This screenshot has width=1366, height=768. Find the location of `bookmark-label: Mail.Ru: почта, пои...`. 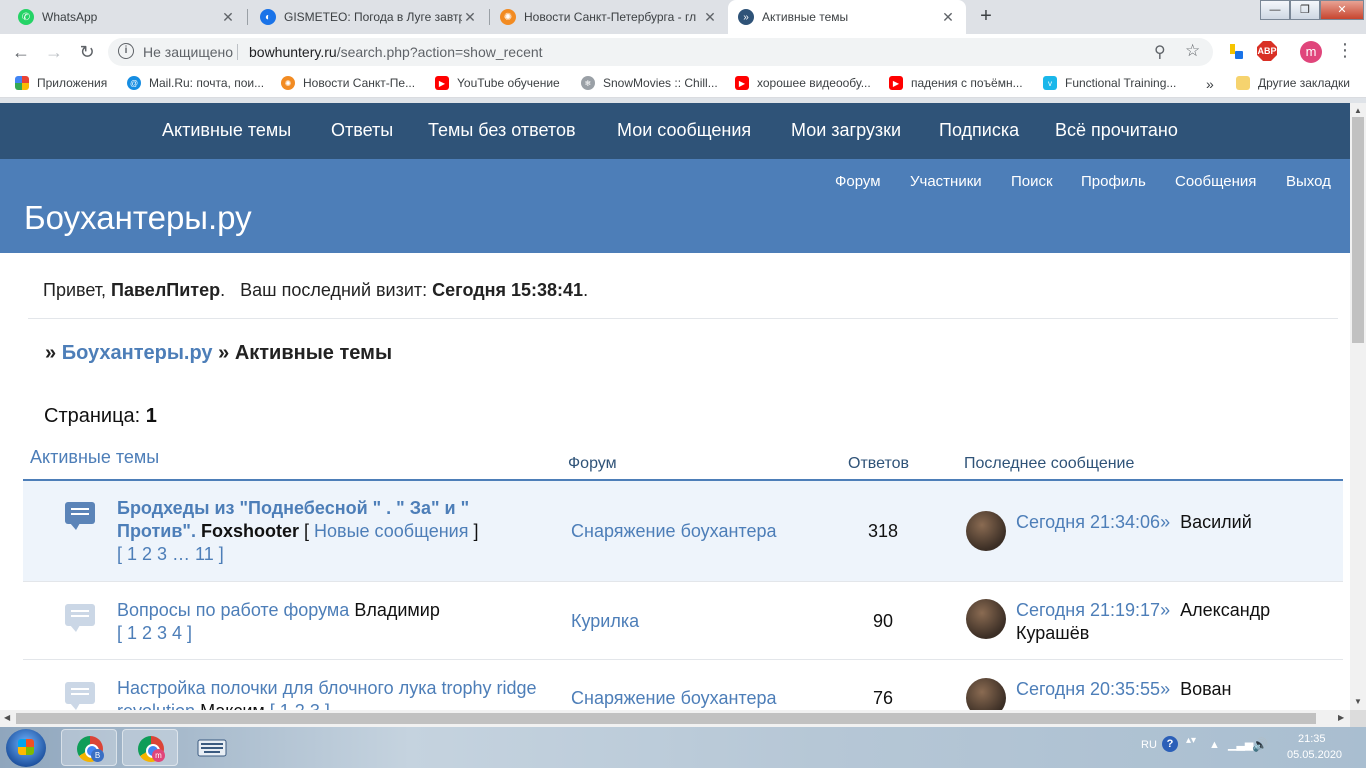

bookmark-label: Mail.Ru: почта, пои... is located at coordinates (207, 83).